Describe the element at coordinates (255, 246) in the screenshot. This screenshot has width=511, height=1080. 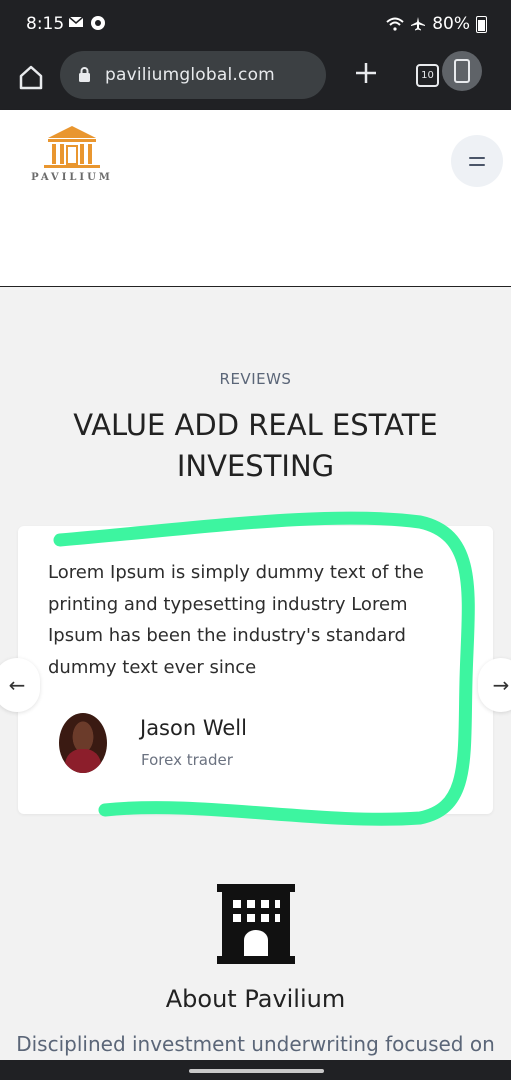
I see `header-spacer` at that location.